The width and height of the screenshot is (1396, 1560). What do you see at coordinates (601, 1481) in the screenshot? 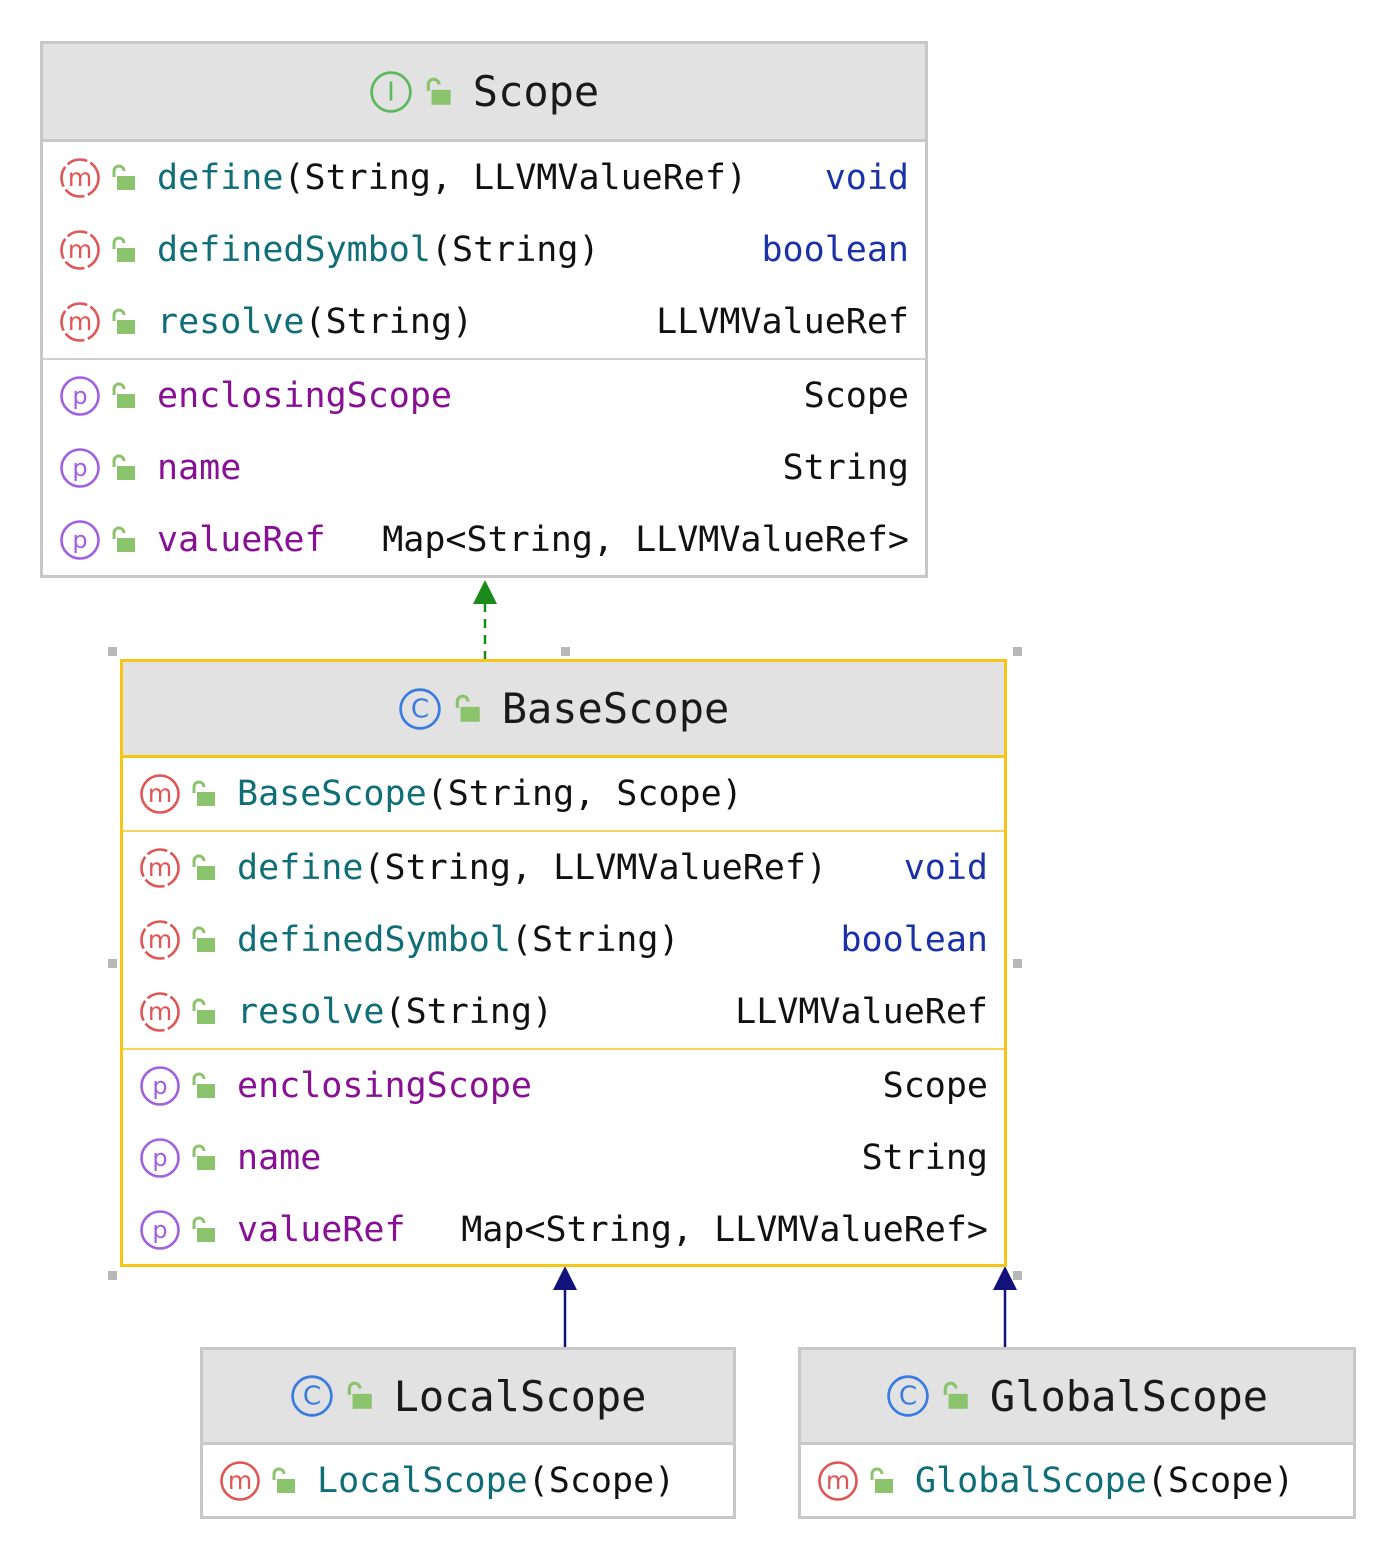
I see `method-params: (Scope)` at bounding box center [601, 1481].